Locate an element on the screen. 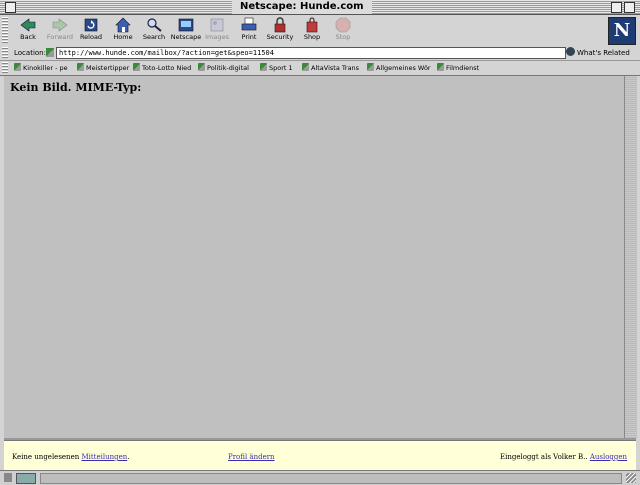  search-icon is located at coordinates (154, 25).